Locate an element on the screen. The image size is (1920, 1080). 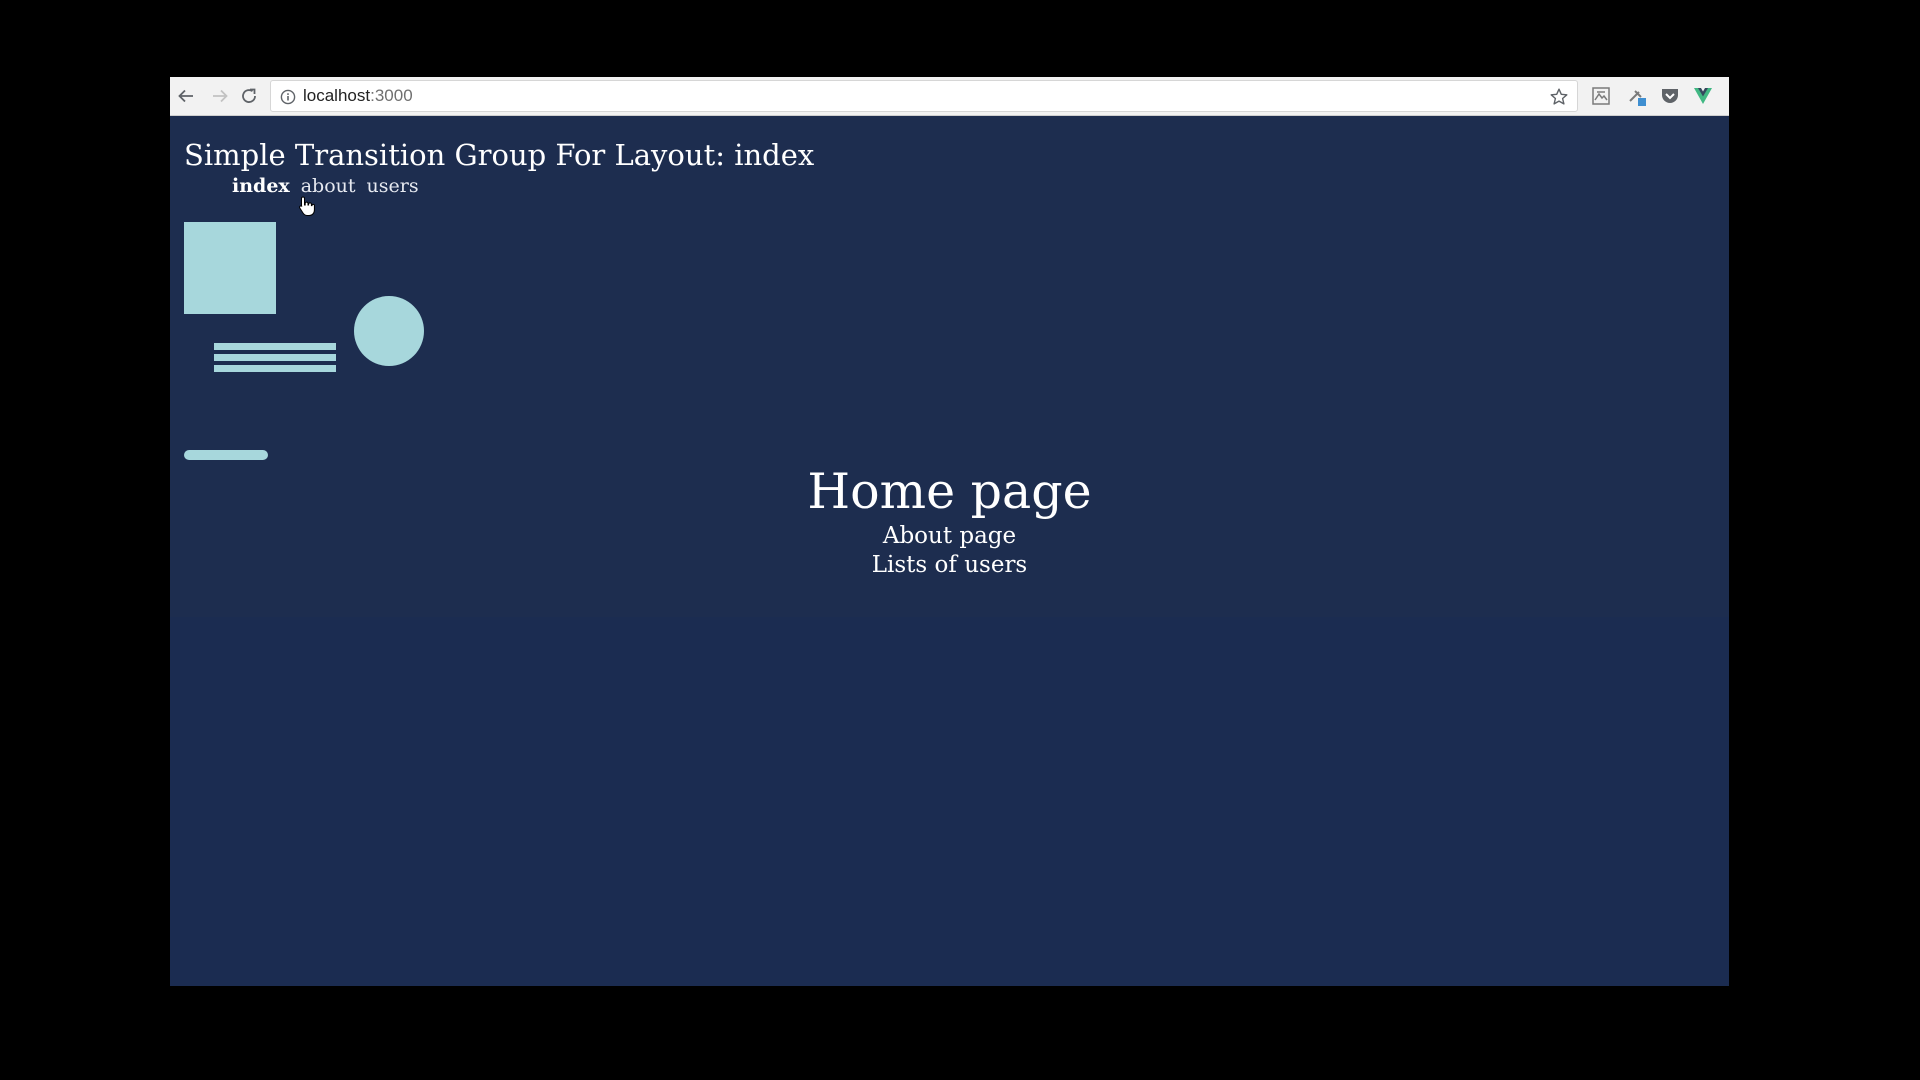
placeholder-circle is located at coordinates (389, 331).